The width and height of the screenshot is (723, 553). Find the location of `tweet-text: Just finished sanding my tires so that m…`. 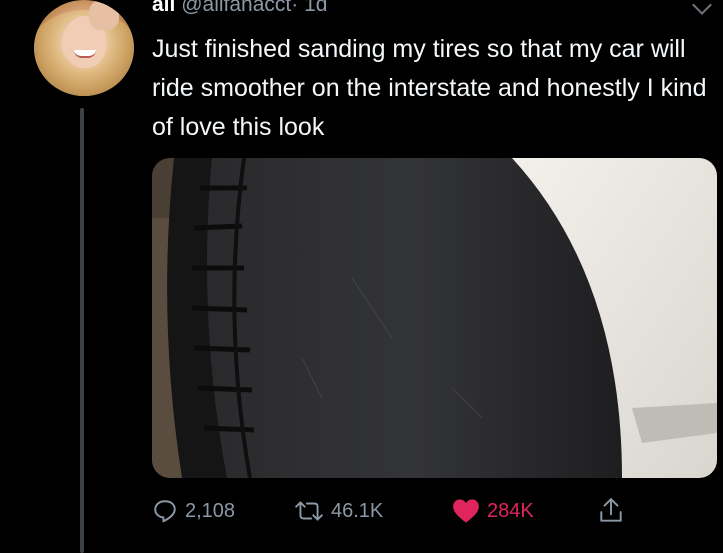

tweet-text: Just finished sanding my tires so that m… is located at coordinates (429, 88).